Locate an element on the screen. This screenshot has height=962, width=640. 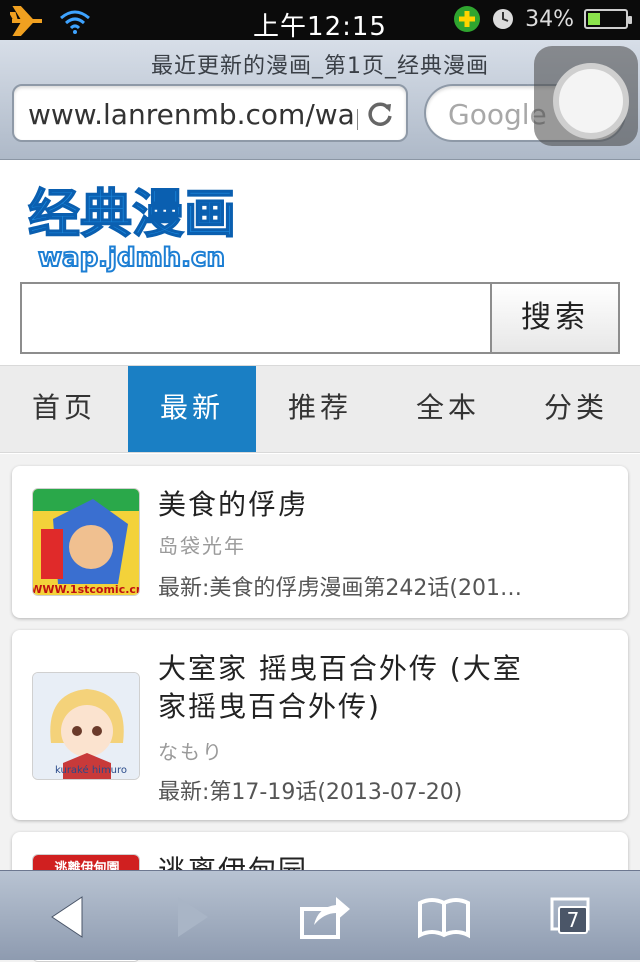
battery-percent: 34% is located at coordinates (549, 19).